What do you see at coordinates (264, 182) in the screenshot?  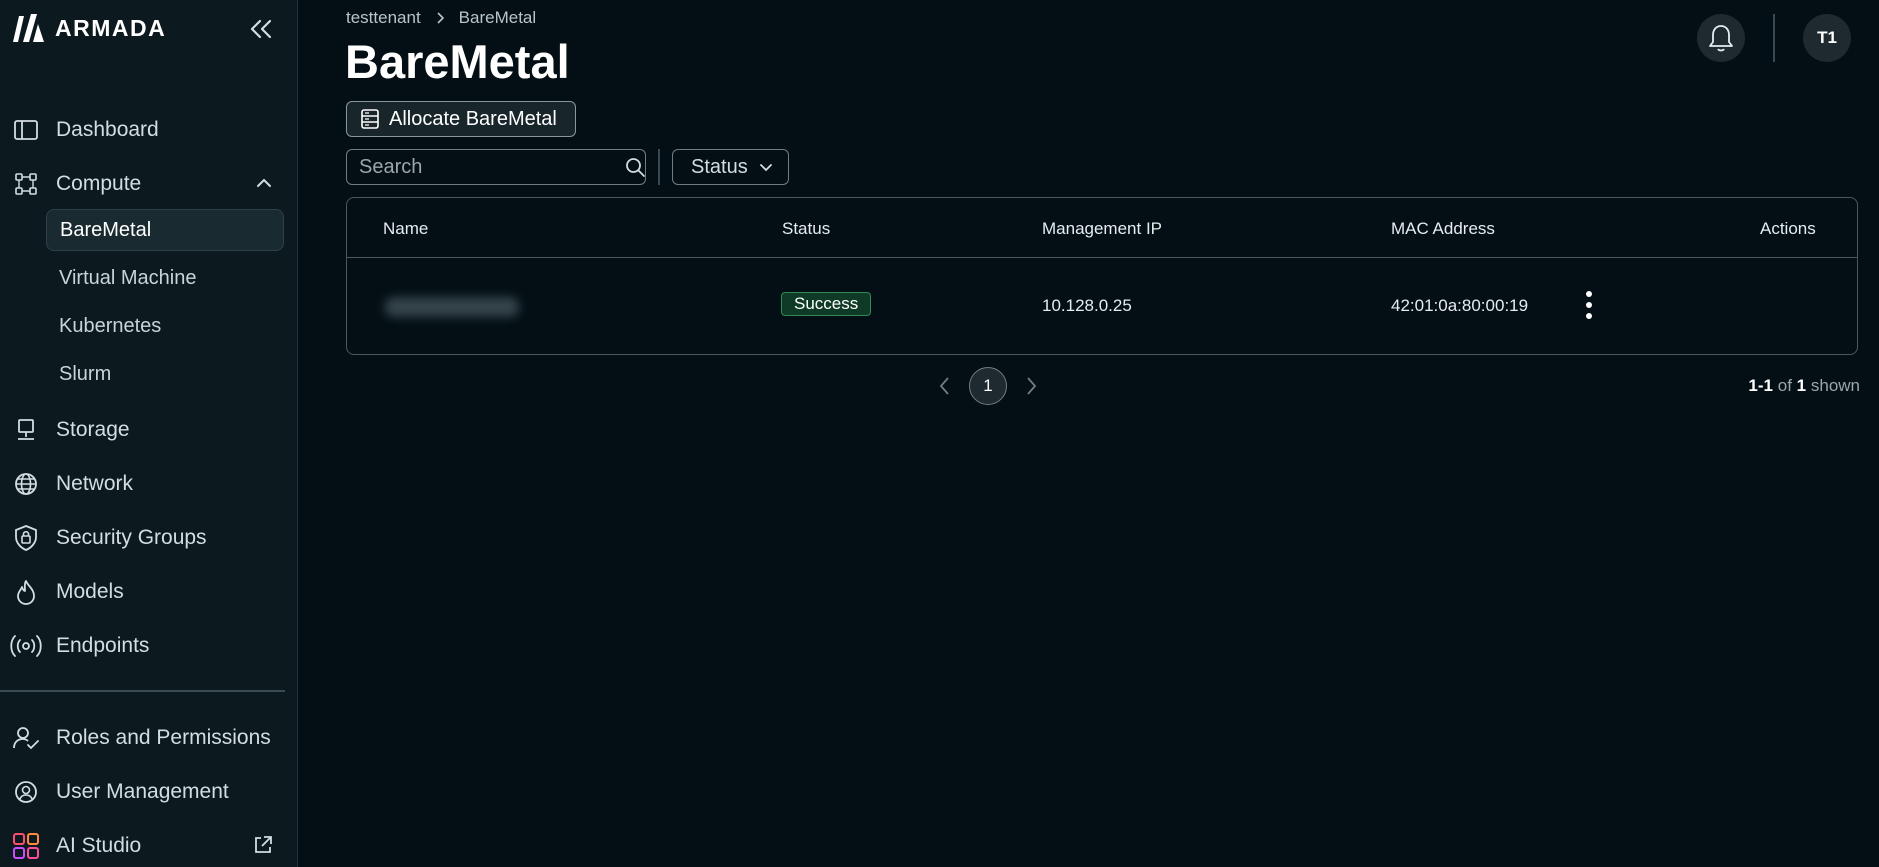 I see `chevron-up-icon` at bounding box center [264, 182].